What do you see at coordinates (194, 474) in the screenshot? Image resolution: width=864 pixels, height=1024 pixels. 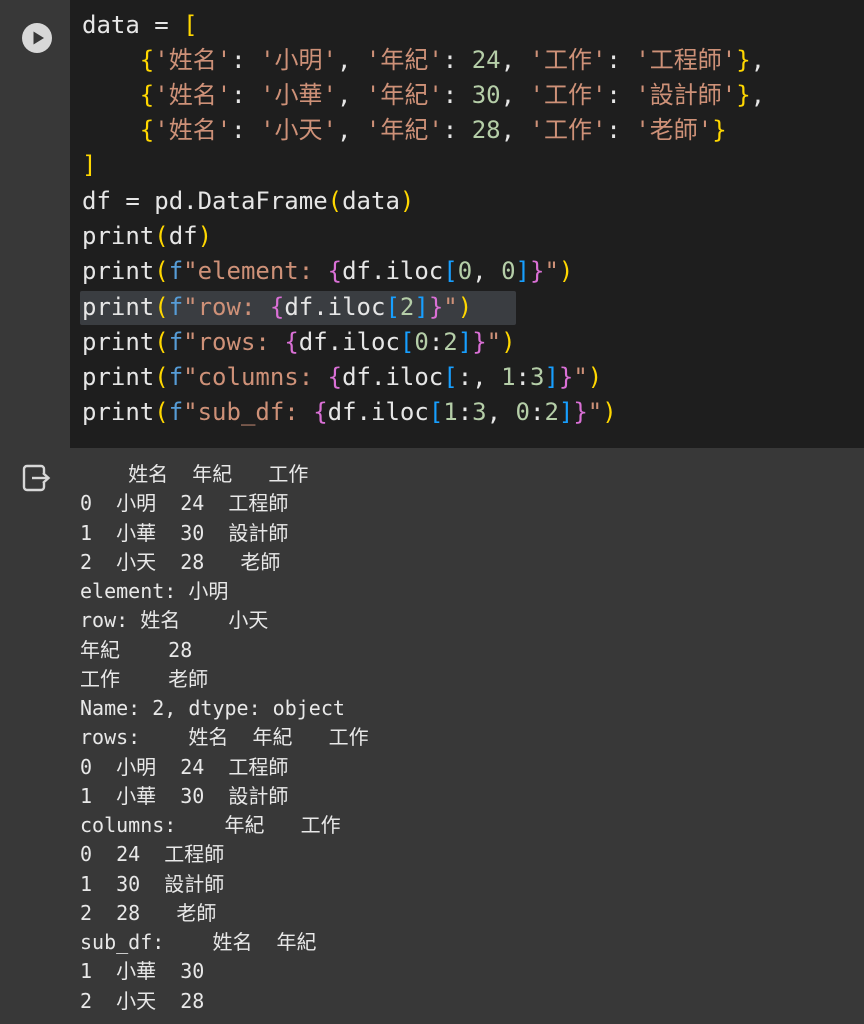 I see `output-line: 姓名 年紀 工作` at bounding box center [194, 474].